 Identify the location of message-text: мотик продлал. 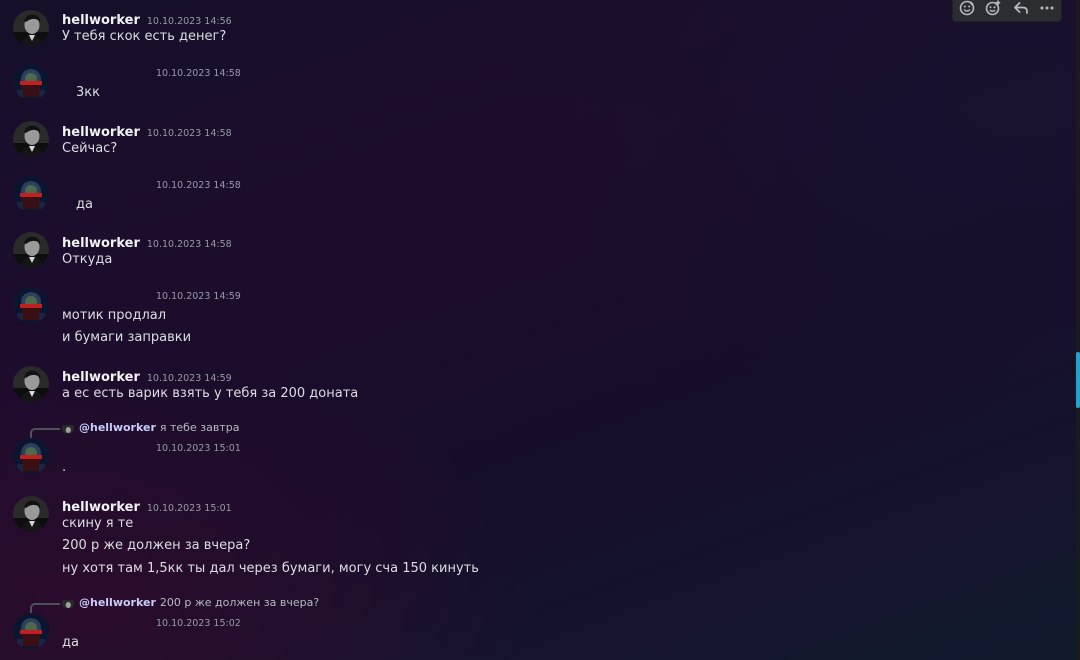
(114, 315).